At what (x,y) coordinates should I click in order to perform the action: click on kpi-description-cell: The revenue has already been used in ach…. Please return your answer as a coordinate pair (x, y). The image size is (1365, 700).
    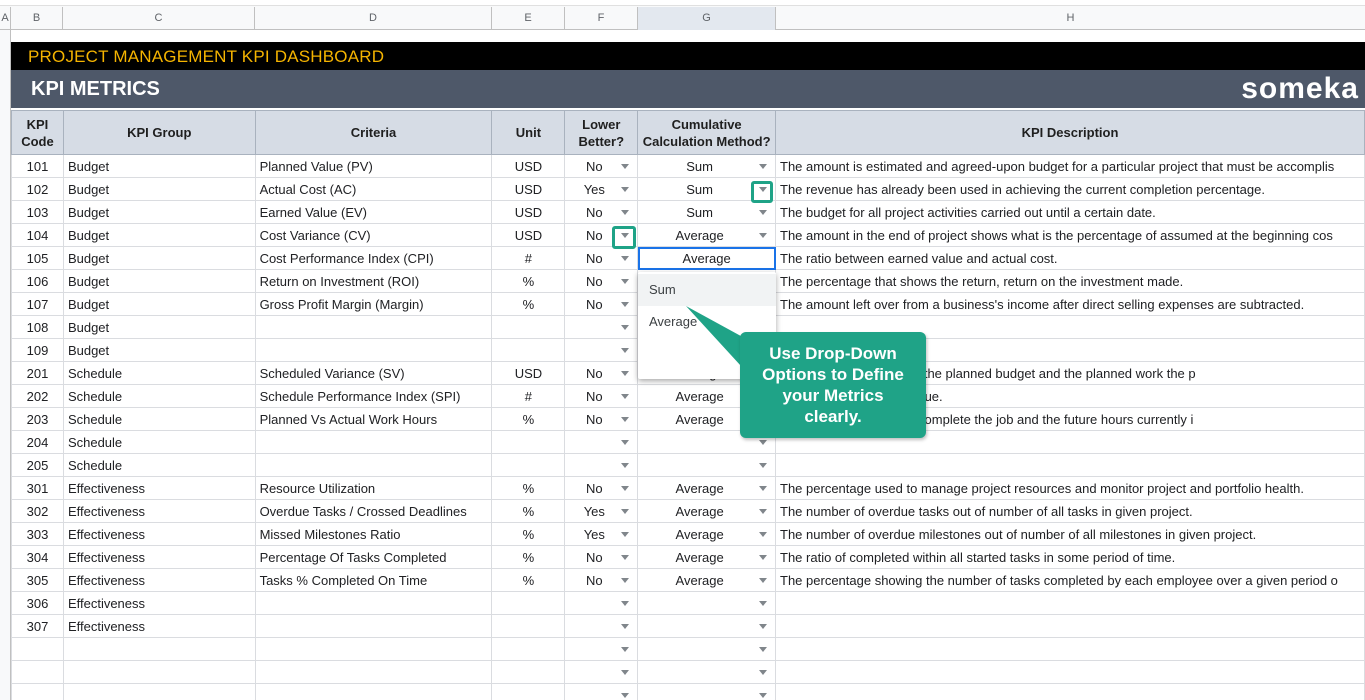
    Looking at the image, I should click on (1070, 189).